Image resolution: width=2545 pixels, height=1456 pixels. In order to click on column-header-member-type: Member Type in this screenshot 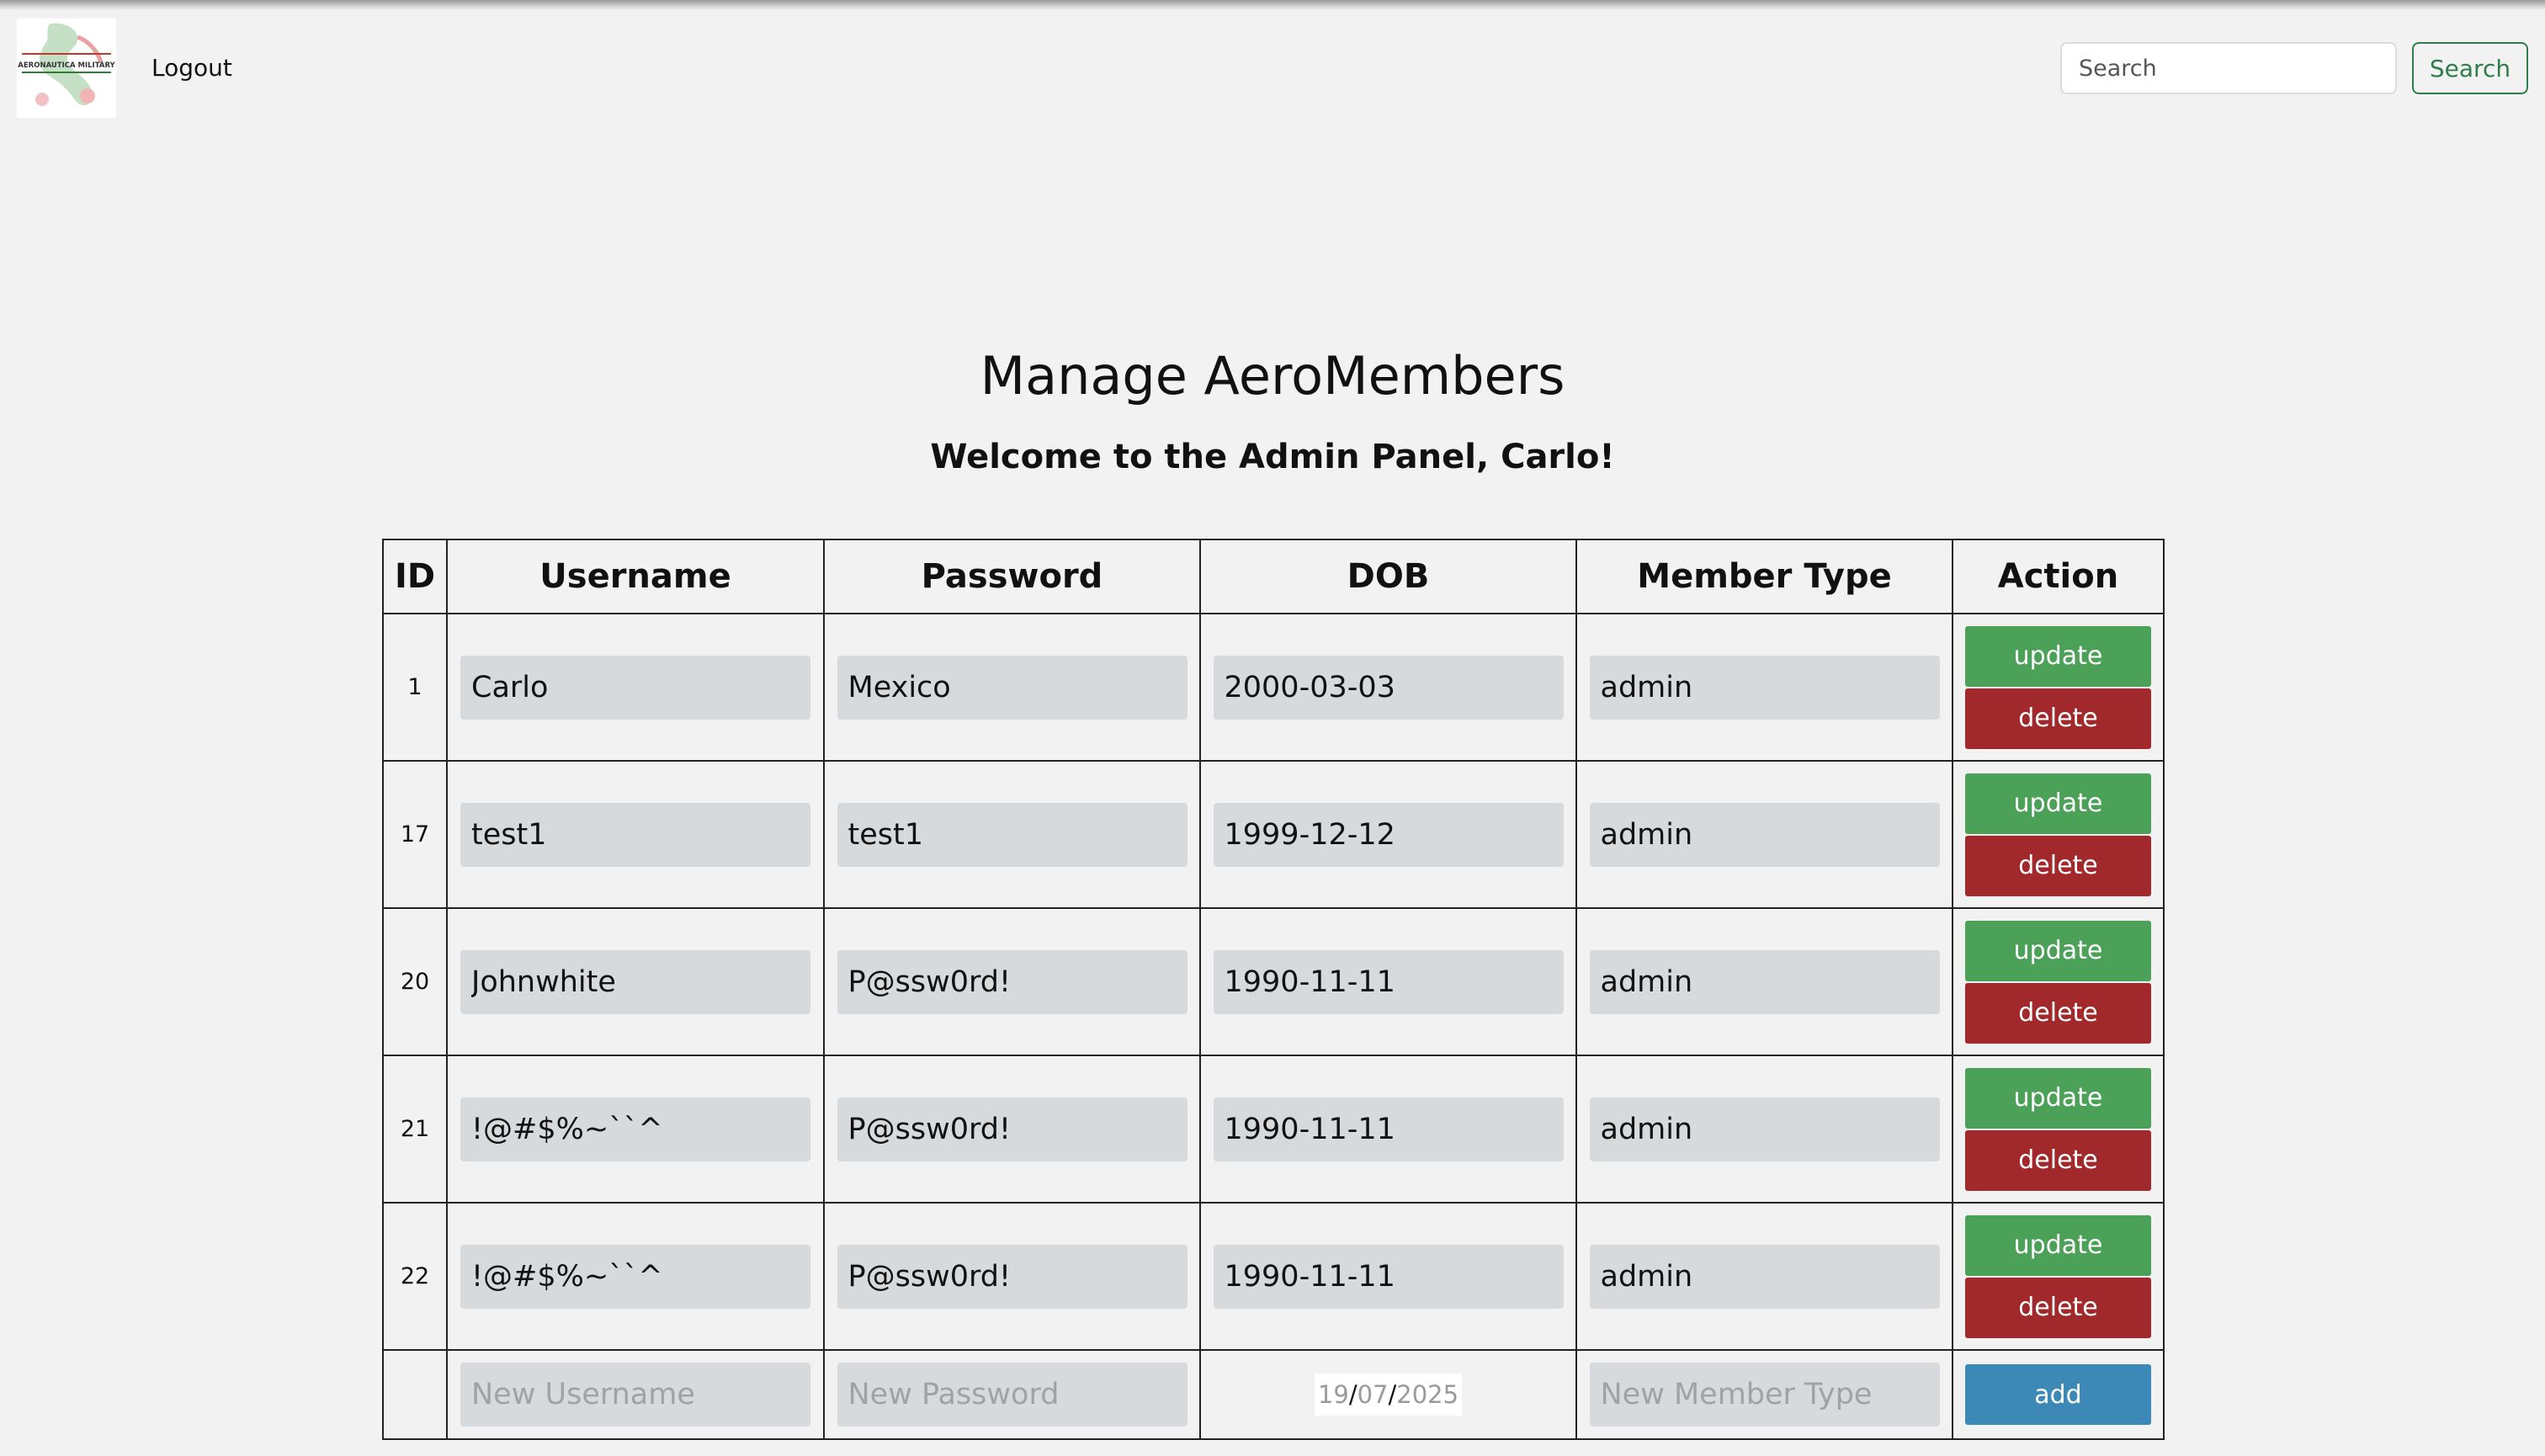, I will do `click(1764, 576)`.